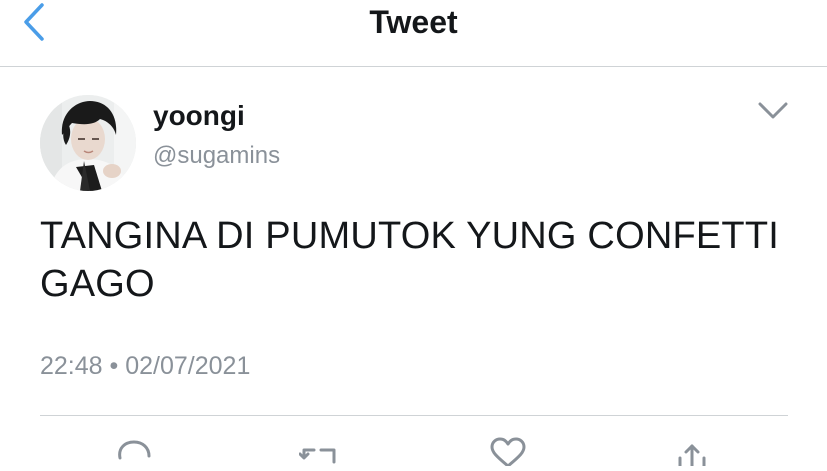  I want to click on tweet-date: 02/07/2021, so click(188, 366).